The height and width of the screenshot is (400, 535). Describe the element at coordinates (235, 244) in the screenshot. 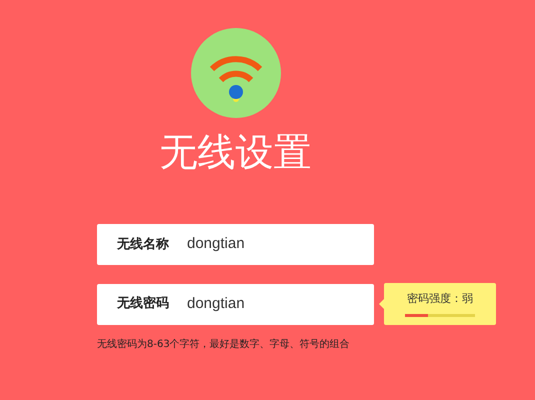

I see `input-field: 无线名称 dongtian` at that location.